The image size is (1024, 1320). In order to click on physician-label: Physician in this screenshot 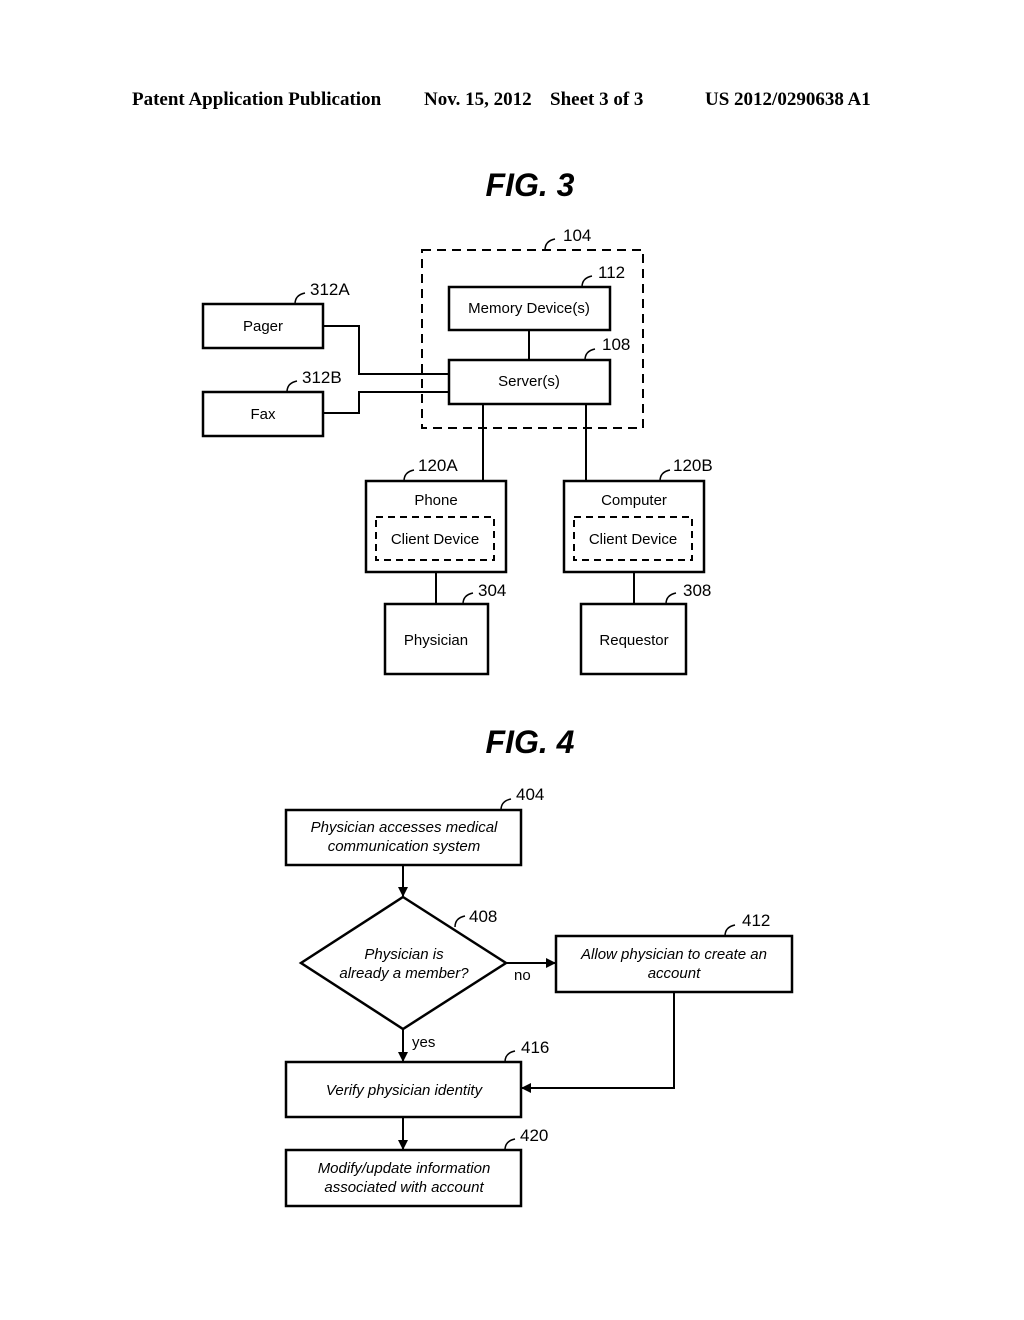, I will do `click(436, 640)`.